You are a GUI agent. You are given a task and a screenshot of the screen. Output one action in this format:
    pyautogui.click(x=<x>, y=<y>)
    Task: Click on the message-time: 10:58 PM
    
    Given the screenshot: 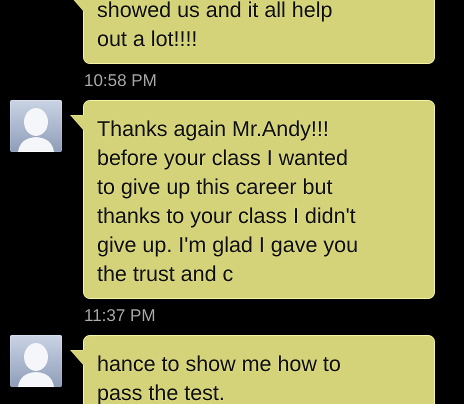 What is the action you would take?
    pyautogui.click(x=121, y=81)
    